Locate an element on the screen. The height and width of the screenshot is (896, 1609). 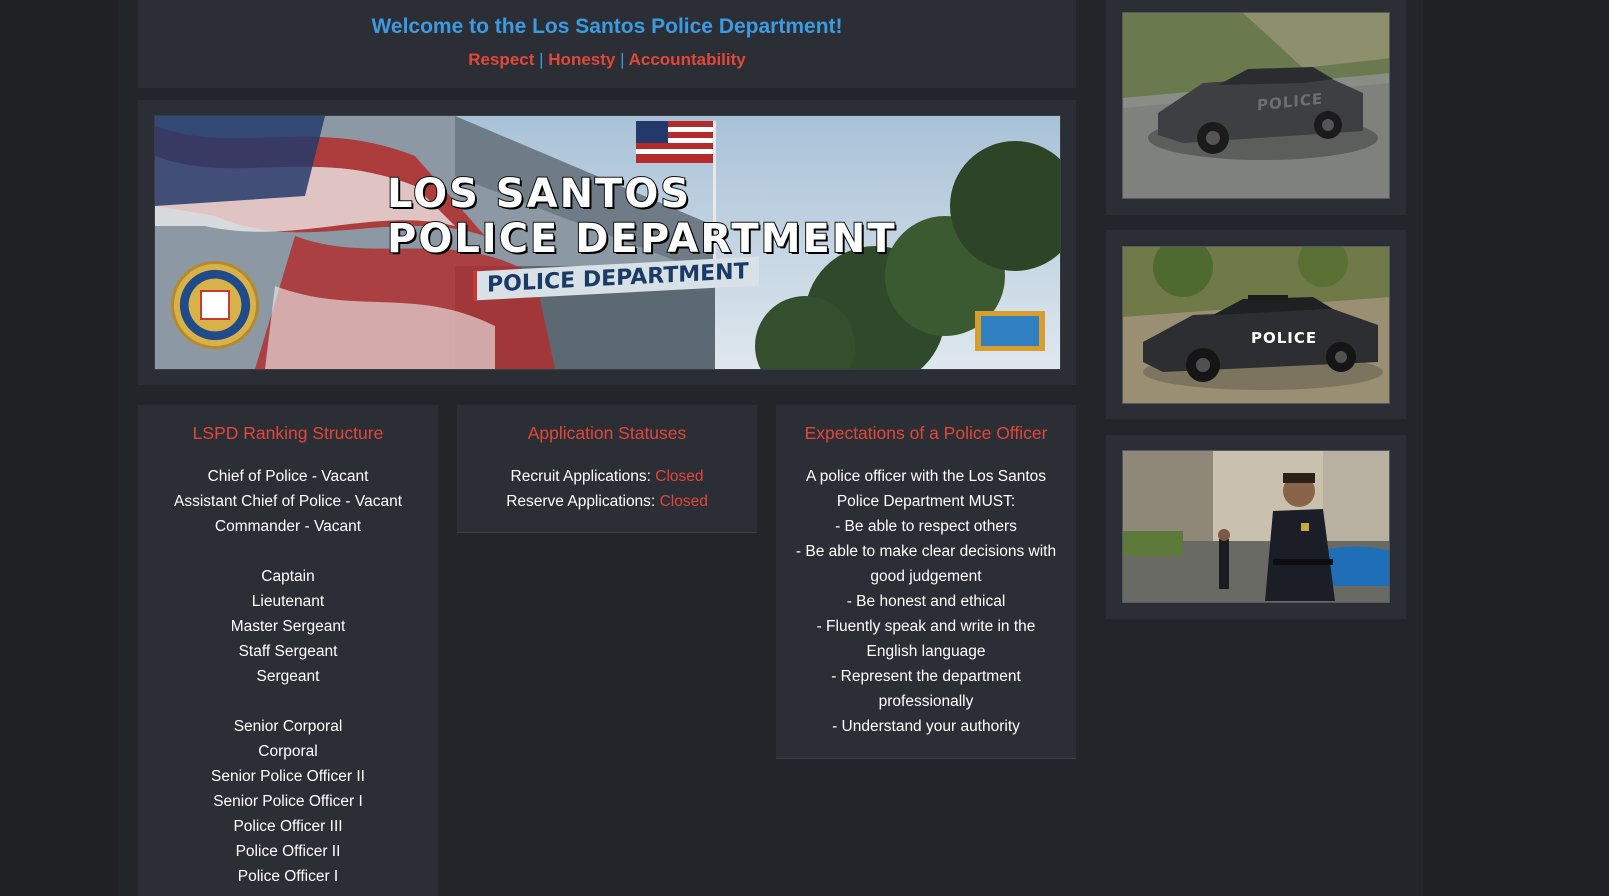
car-2-police-label: POLICE is located at coordinates (1284, 338).